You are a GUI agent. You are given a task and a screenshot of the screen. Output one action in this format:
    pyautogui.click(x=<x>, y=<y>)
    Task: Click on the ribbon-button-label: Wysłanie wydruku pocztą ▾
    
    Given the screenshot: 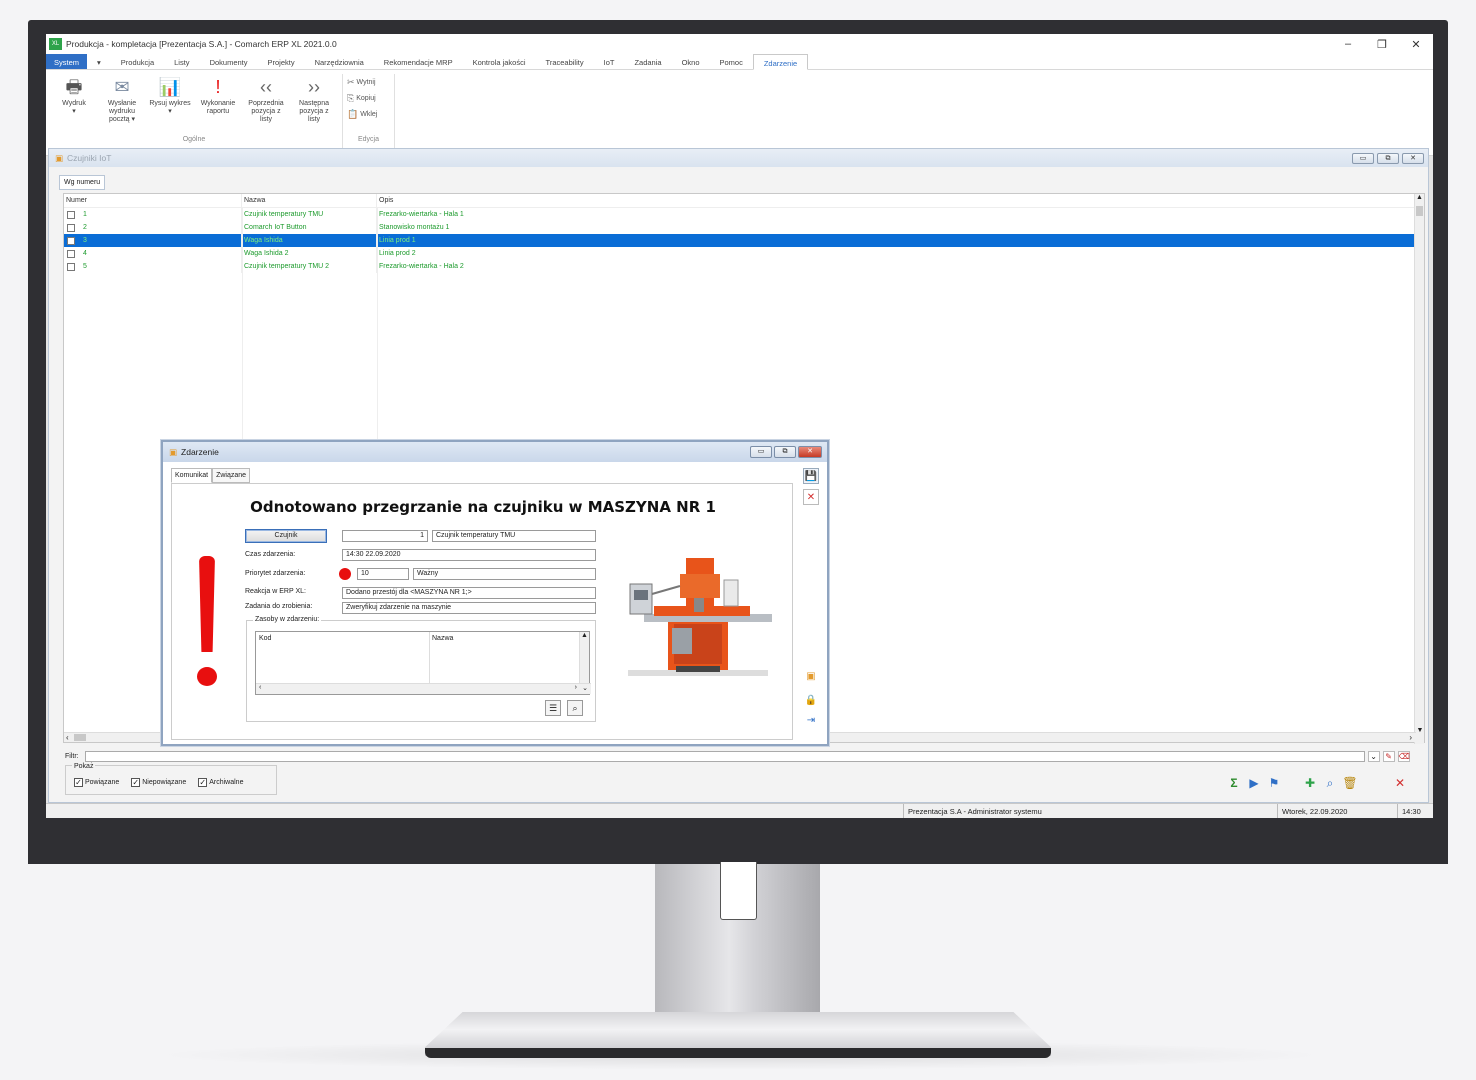 What is the action you would take?
    pyautogui.click(x=122, y=111)
    